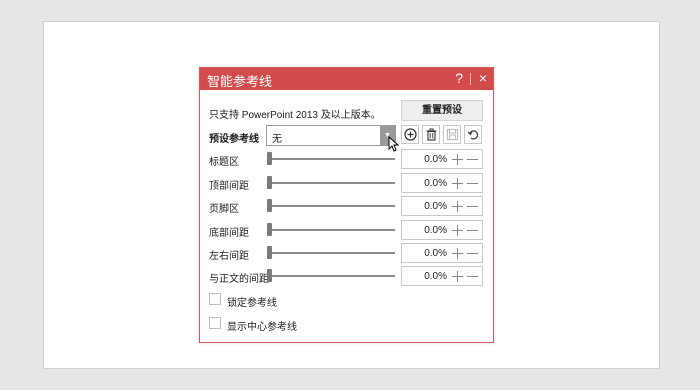 This screenshot has height=390, width=700. What do you see at coordinates (224, 209) in the screenshot?
I see `row-label: 页脚区` at bounding box center [224, 209].